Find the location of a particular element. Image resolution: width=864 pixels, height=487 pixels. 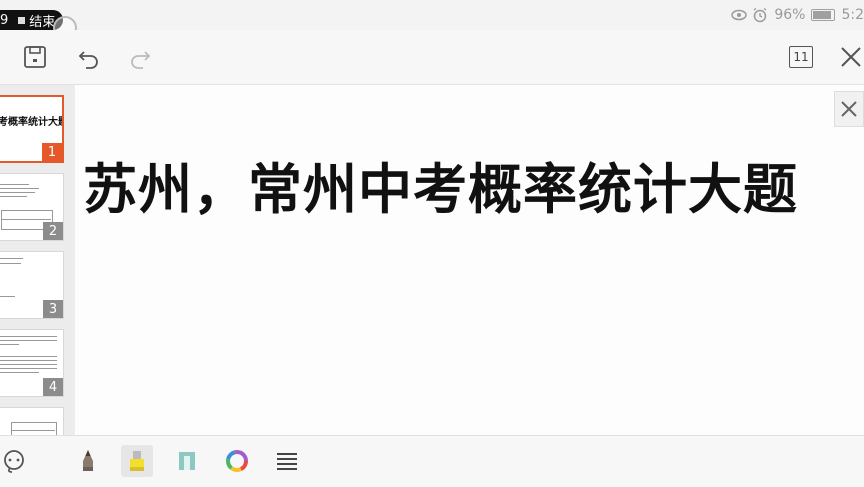

undo-icon is located at coordinates (89, 57).